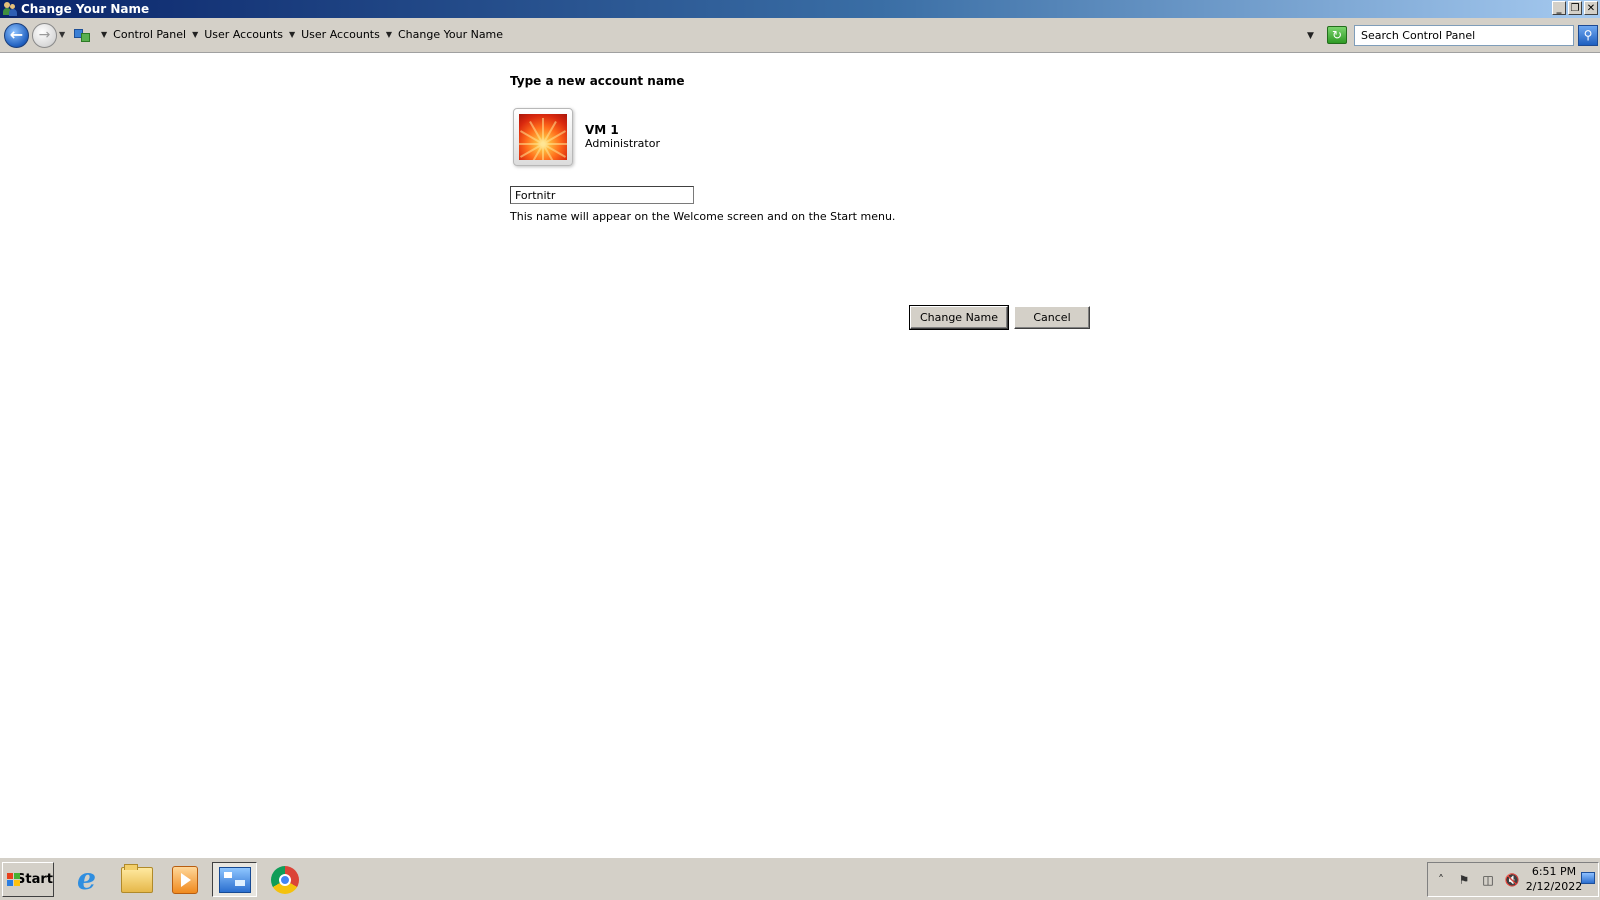 The height and width of the screenshot is (900, 1600). I want to click on window-controls: _ ❐ ✕, so click(1575, 8).